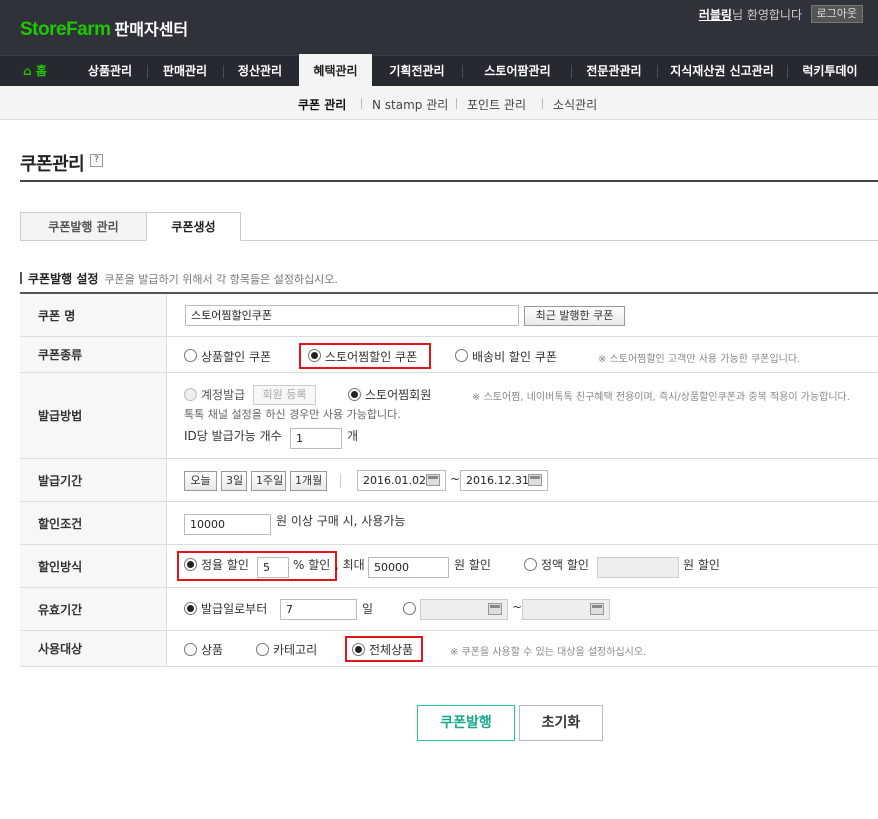 The image size is (878, 819). Describe the element at coordinates (234, 609) in the screenshot. I see `from-issue-label: 발급일로부터` at that location.